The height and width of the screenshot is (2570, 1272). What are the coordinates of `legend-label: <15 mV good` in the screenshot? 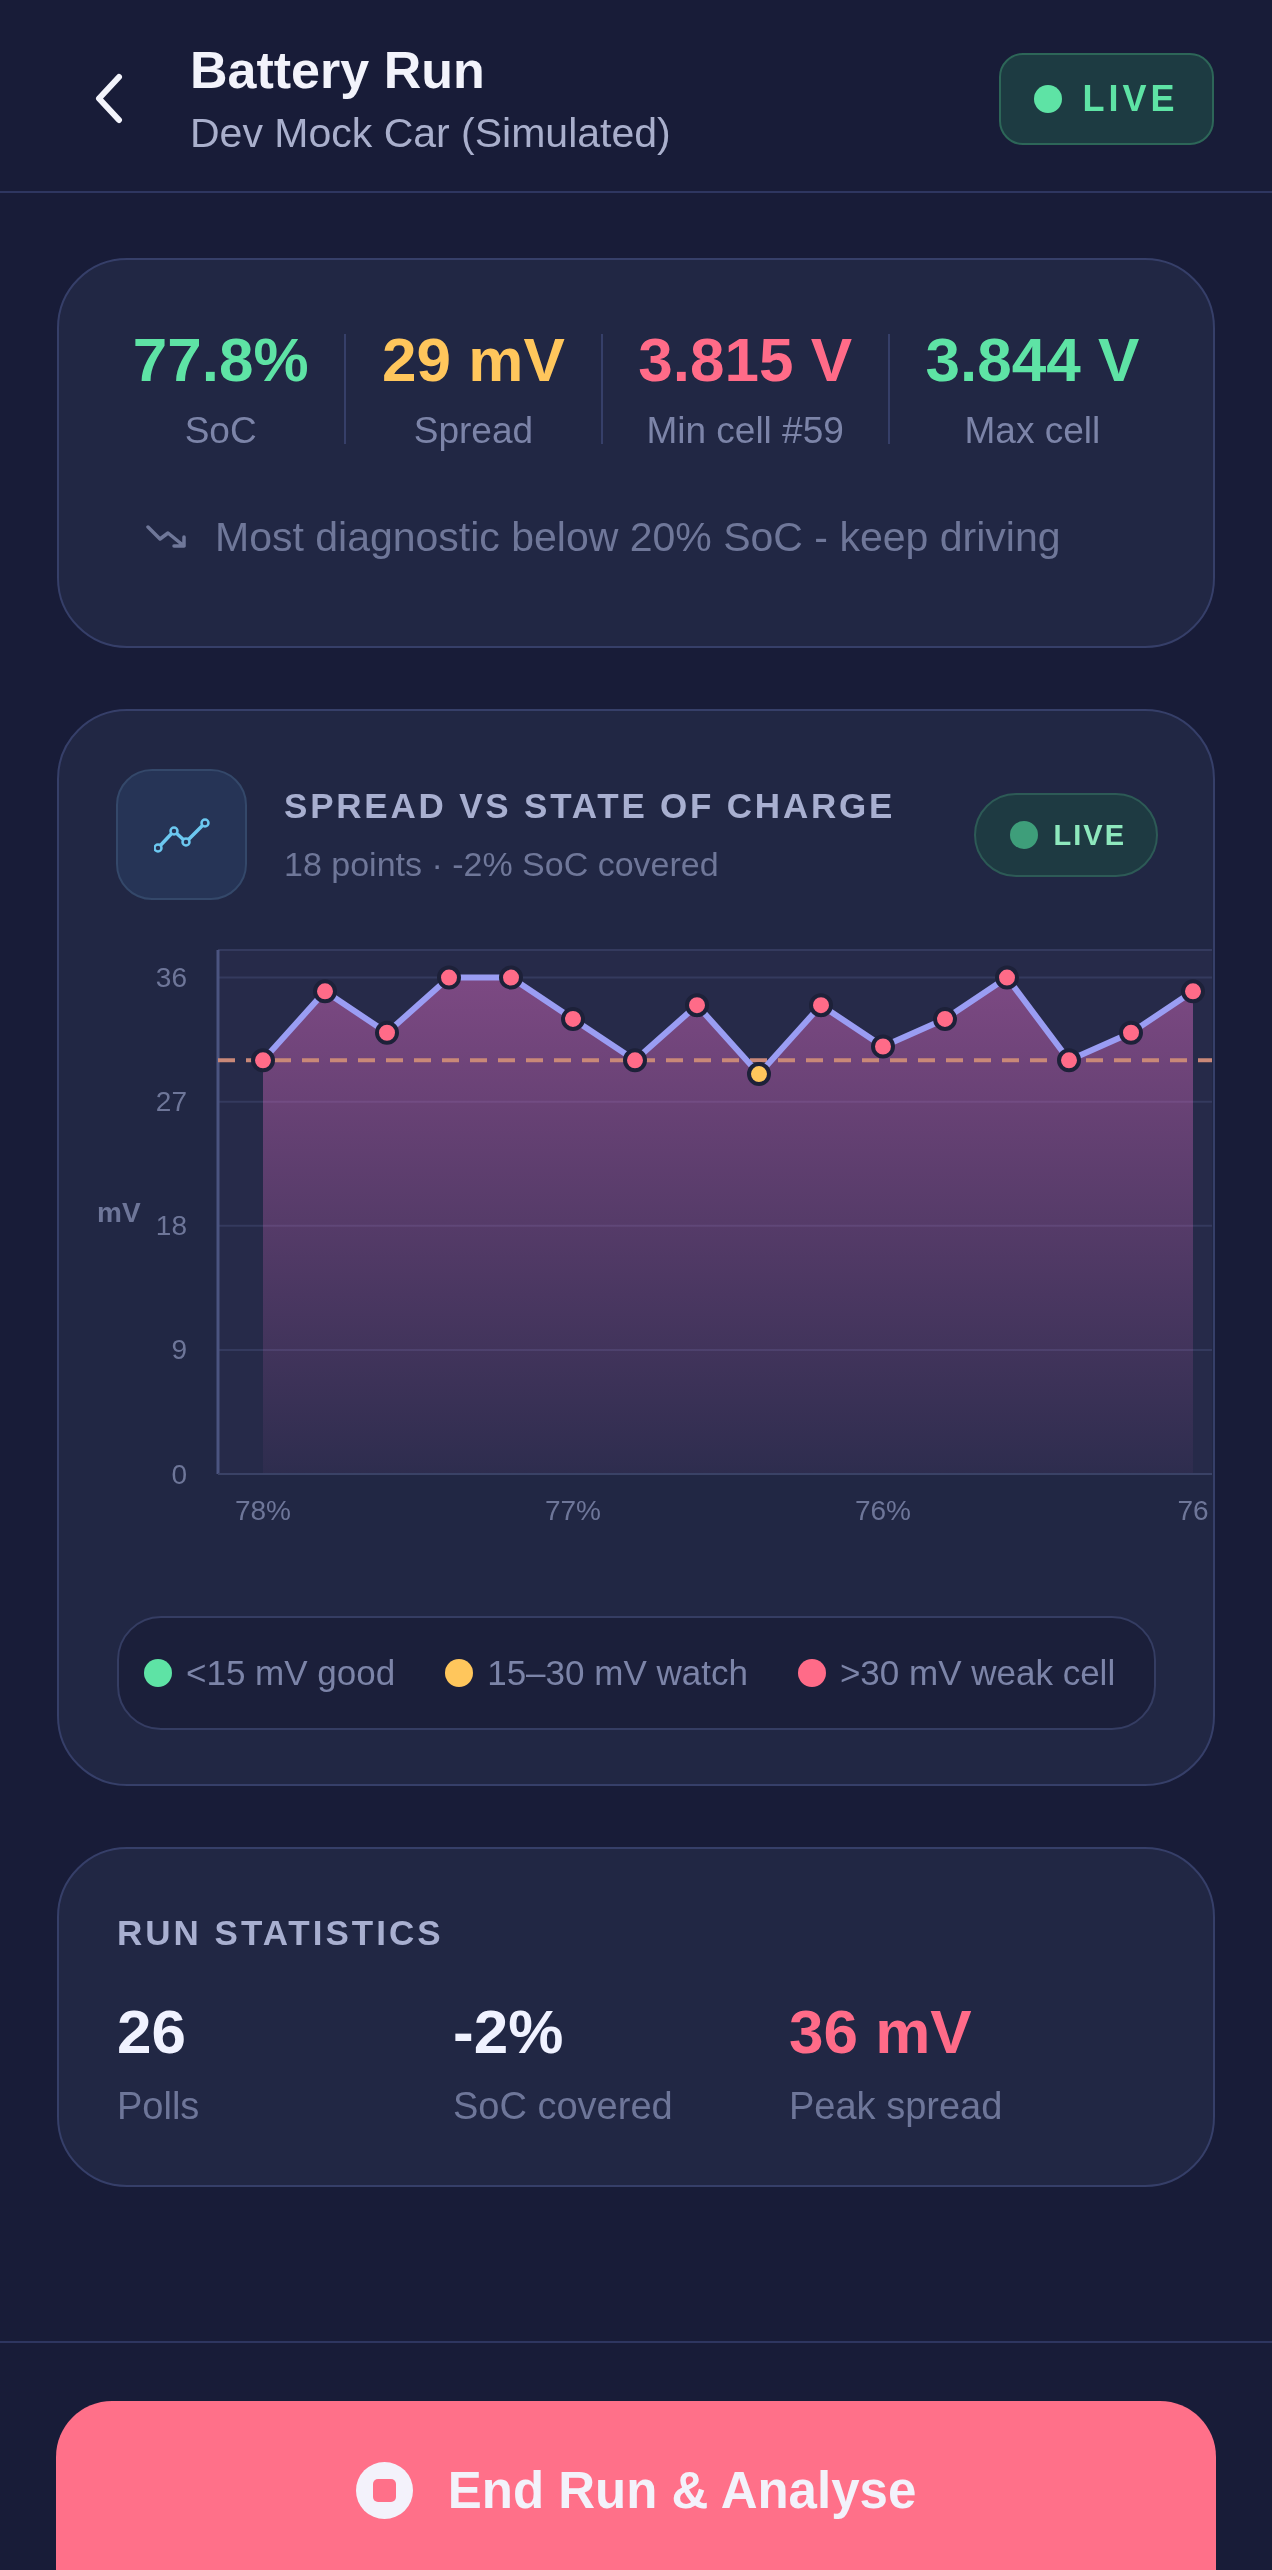 It's located at (291, 1673).